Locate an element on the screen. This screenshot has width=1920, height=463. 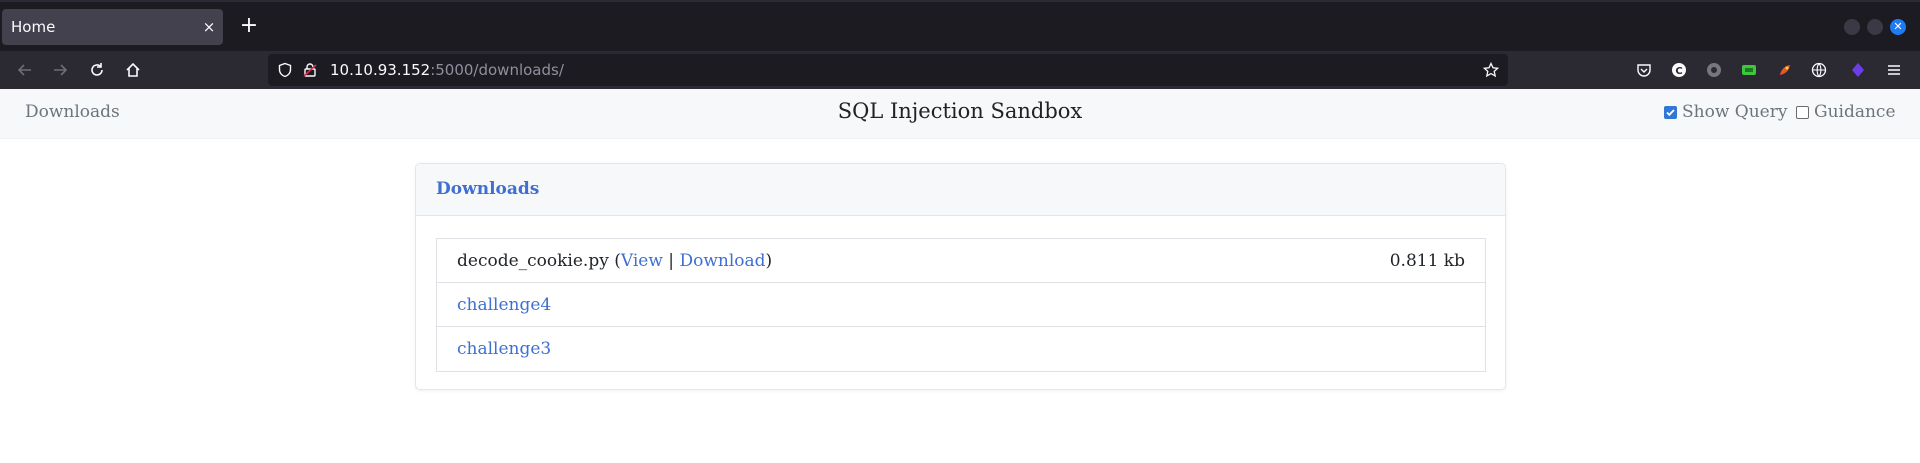
arrow-left-icon is located at coordinates (24, 70).